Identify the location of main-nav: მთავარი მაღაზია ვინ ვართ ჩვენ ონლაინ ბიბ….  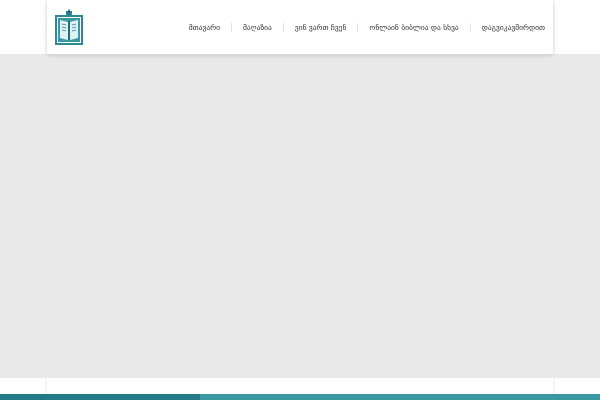
(367, 27).